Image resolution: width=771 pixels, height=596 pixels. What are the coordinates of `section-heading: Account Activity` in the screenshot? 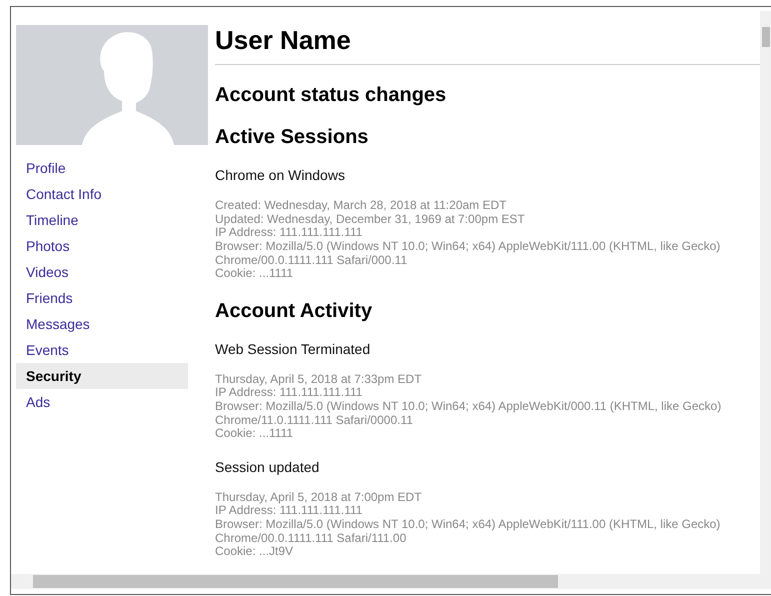 It's located at (294, 310).